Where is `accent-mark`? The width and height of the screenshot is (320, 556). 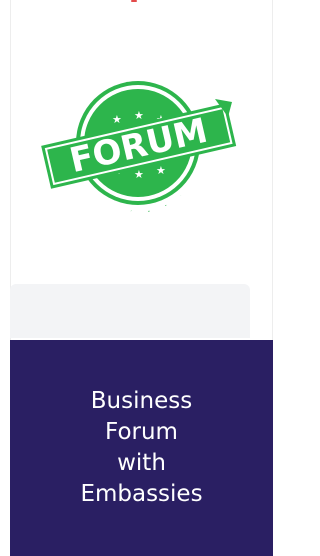 accent-mark is located at coordinates (134, 1).